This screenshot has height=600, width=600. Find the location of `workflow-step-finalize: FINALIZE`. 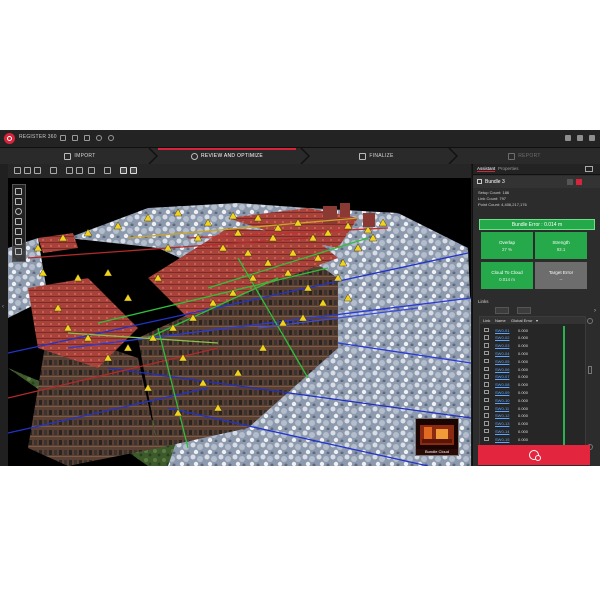

workflow-step-finalize: FINALIZE is located at coordinates (376, 156).